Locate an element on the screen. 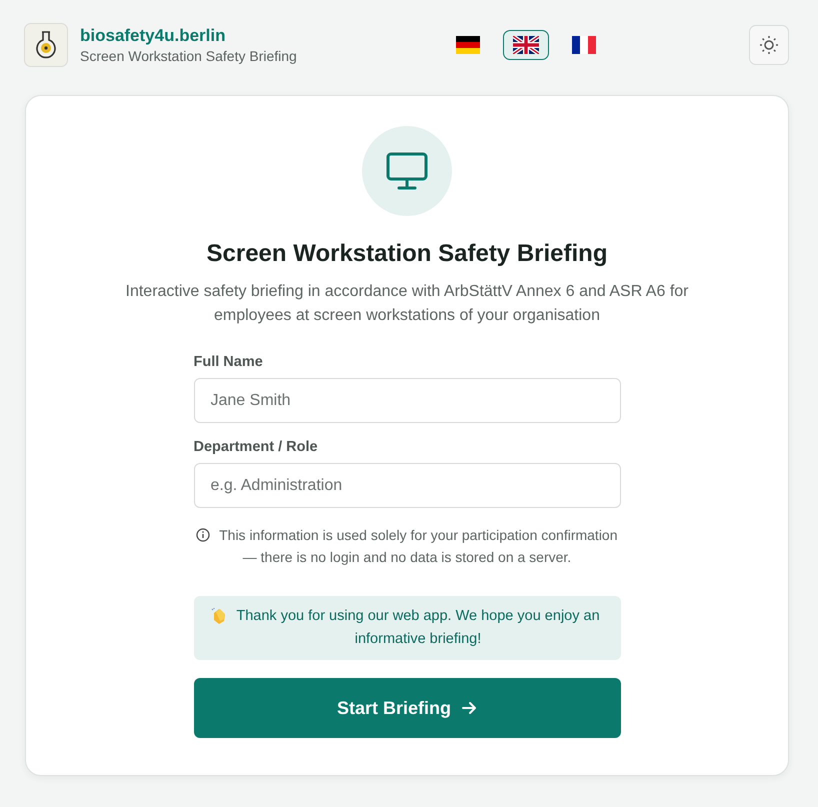 This screenshot has width=818, height=807. language-button is located at coordinates (526, 45).